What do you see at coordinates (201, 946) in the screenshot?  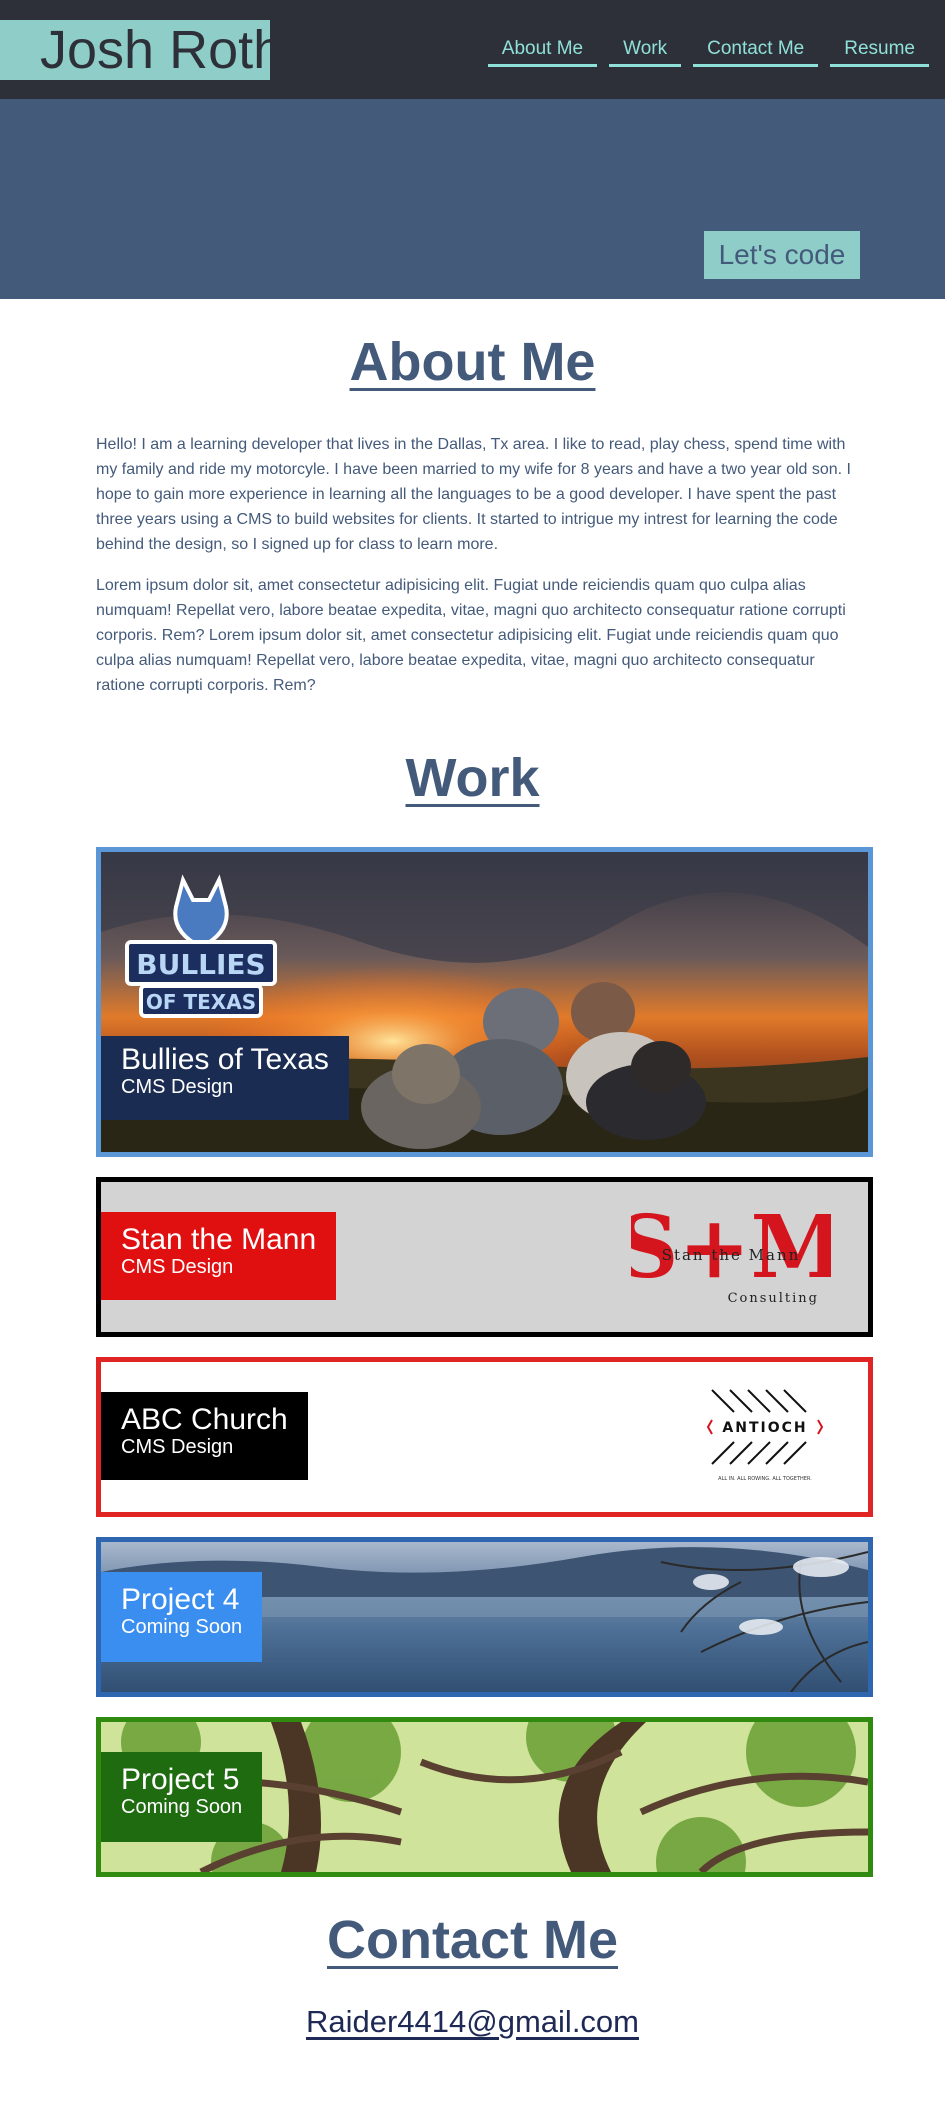 I see `bullies-of-texas-logo: BULLIES OF TEXAS` at bounding box center [201, 946].